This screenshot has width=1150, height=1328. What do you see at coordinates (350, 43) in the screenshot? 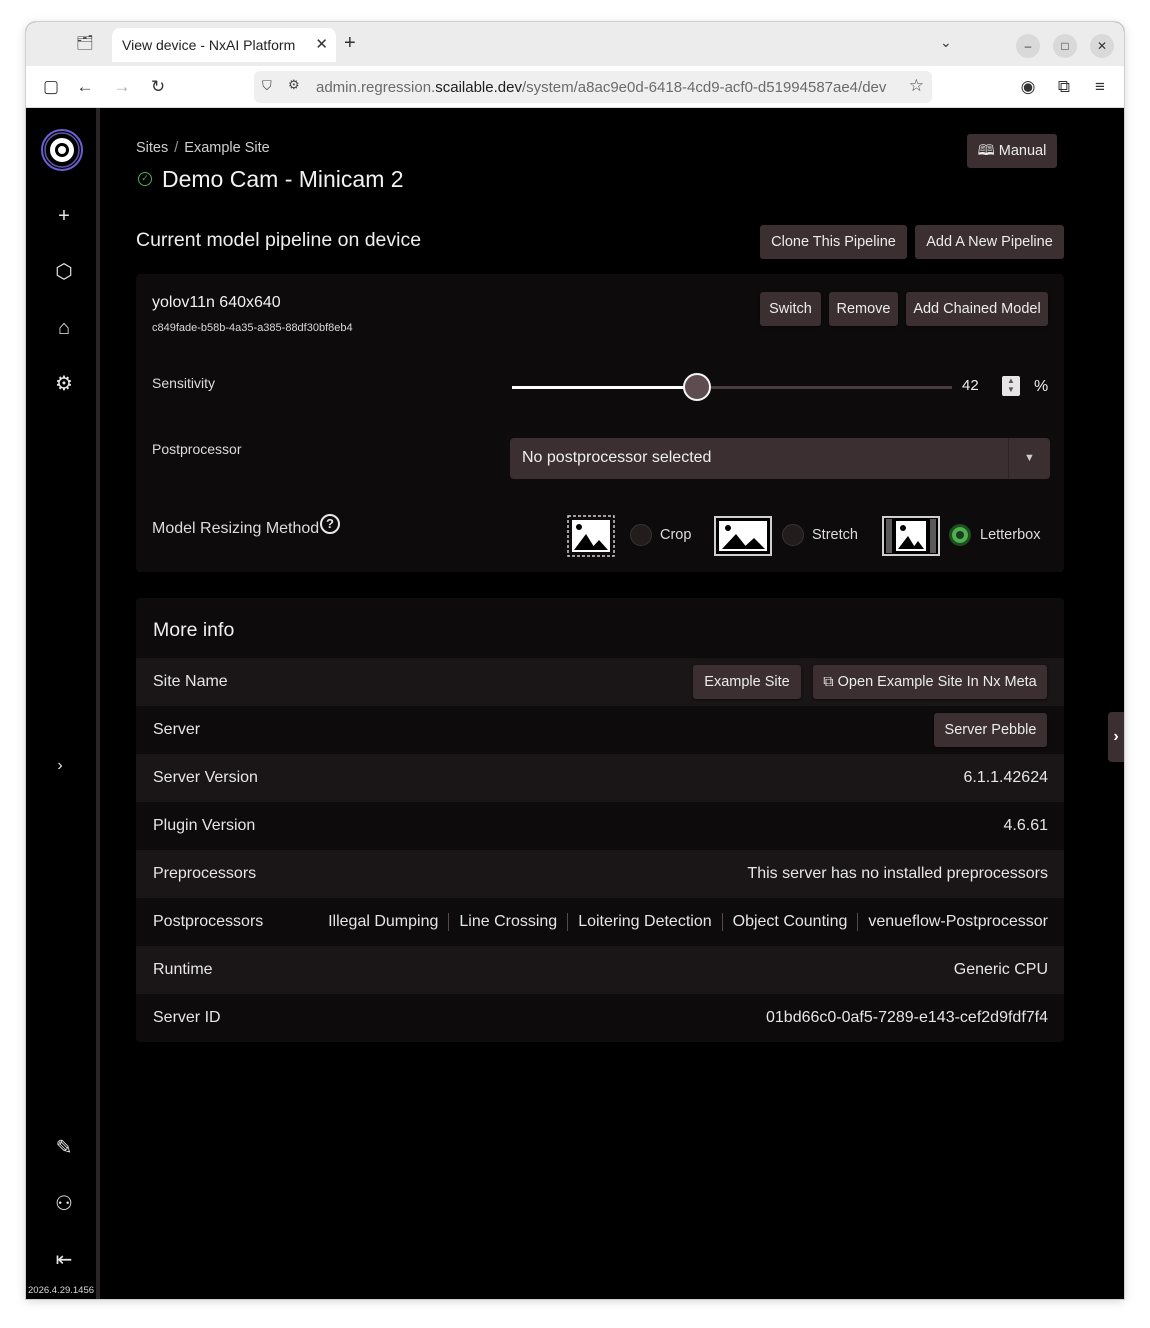
I see `new-tab-icon: +` at bounding box center [350, 43].